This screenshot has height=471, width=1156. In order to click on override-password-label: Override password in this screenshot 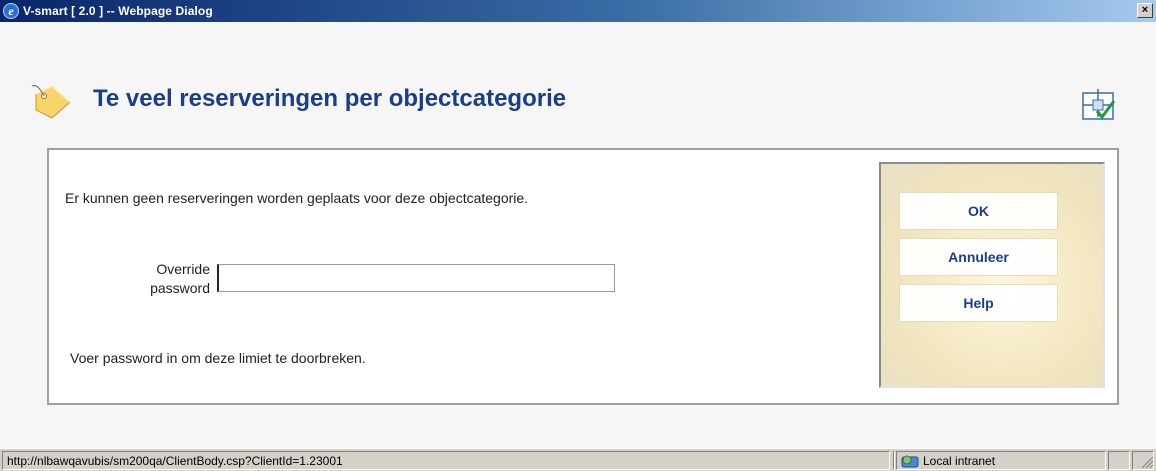, I will do `click(159, 279)`.